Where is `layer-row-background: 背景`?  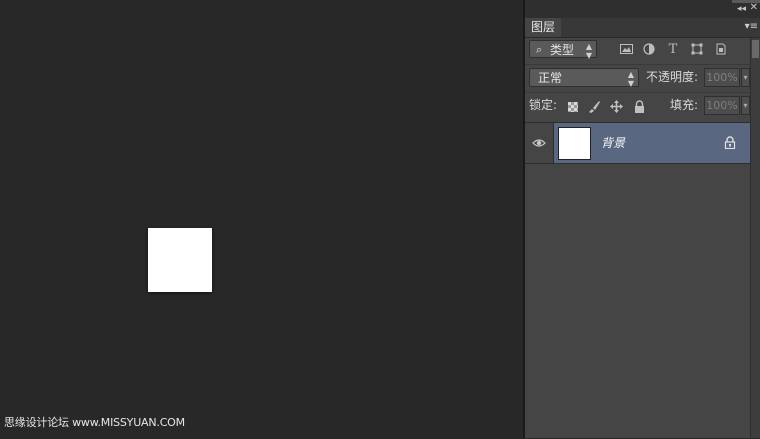 layer-row-background: 背景 is located at coordinates (637, 143).